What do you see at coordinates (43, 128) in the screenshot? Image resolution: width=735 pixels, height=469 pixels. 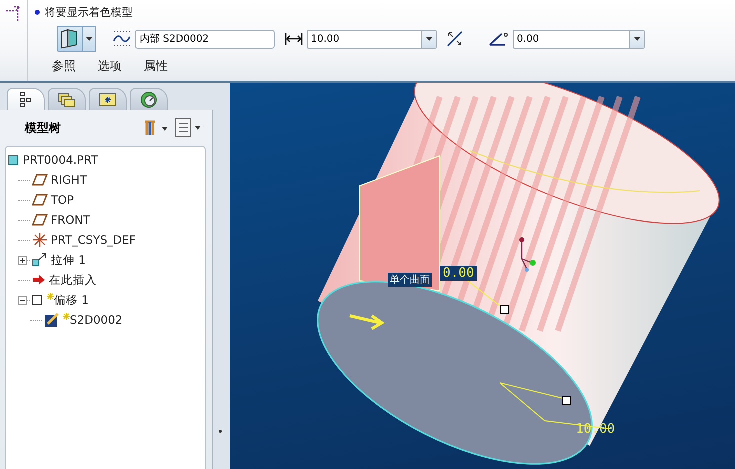 I see `panel-title: 模型树` at bounding box center [43, 128].